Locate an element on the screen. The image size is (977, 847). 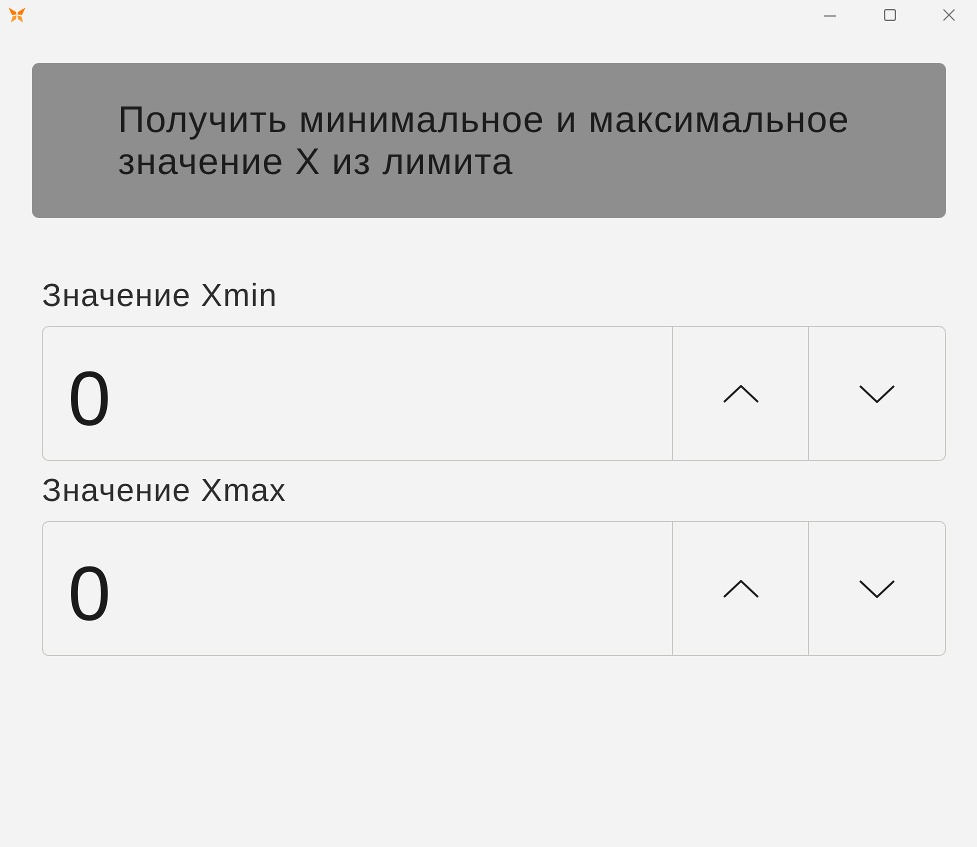
minimize-icon is located at coordinates (830, 16).